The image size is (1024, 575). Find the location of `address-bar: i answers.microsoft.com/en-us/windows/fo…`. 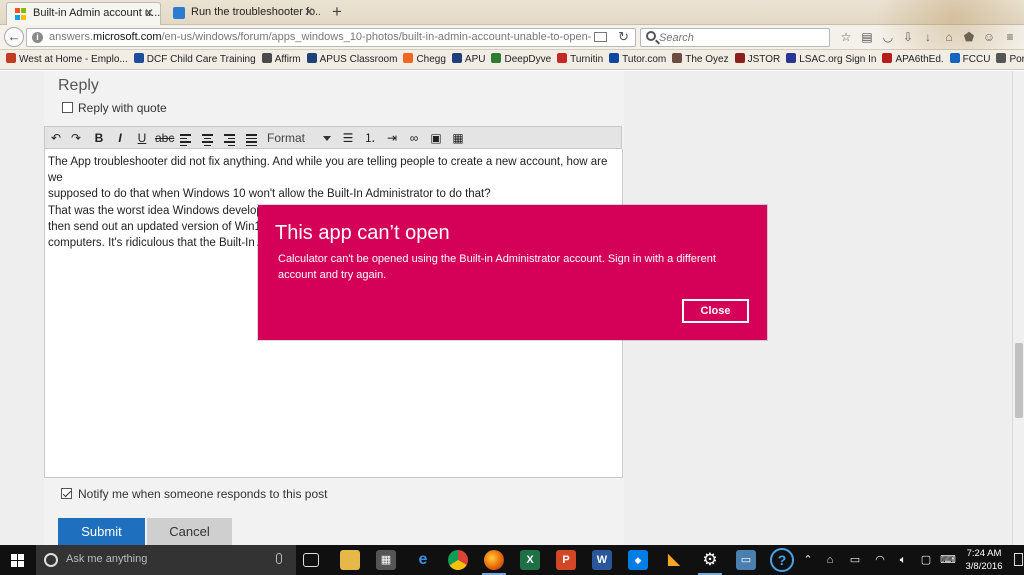

address-bar: i answers.microsoft.com/en-us/windows/fo… is located at coordinates (331, 37).